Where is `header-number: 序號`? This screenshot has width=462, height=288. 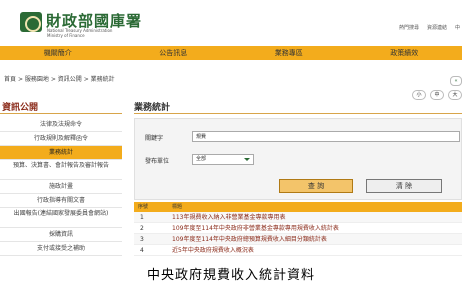
header-number: 序號 is located at coordinates (143, 207).